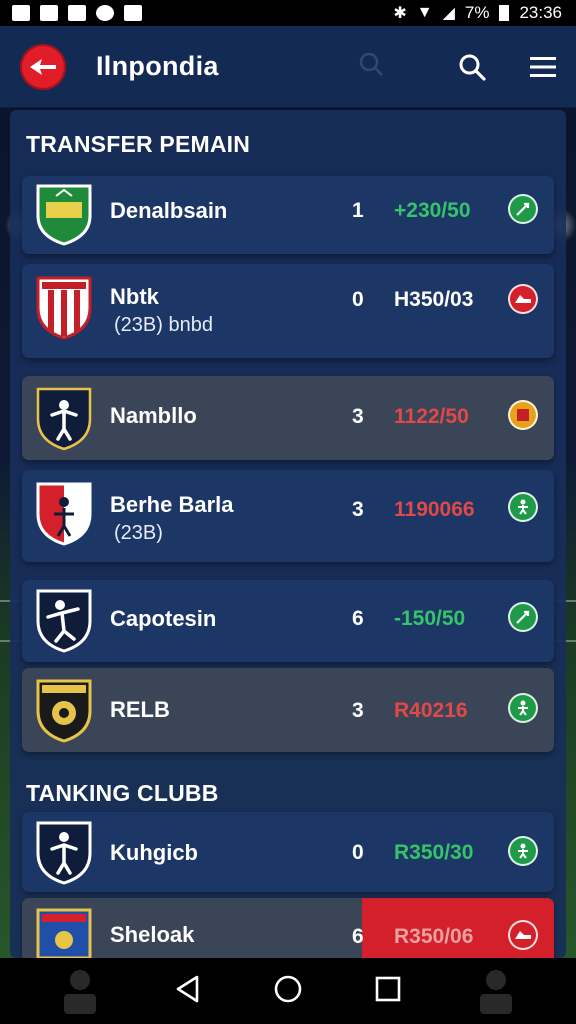 The width and height of the screenshot is (576, 1024). Describe the element at coordinates (432, 210) in the screenshot. I see `transfer-value: +230/50` at that location.